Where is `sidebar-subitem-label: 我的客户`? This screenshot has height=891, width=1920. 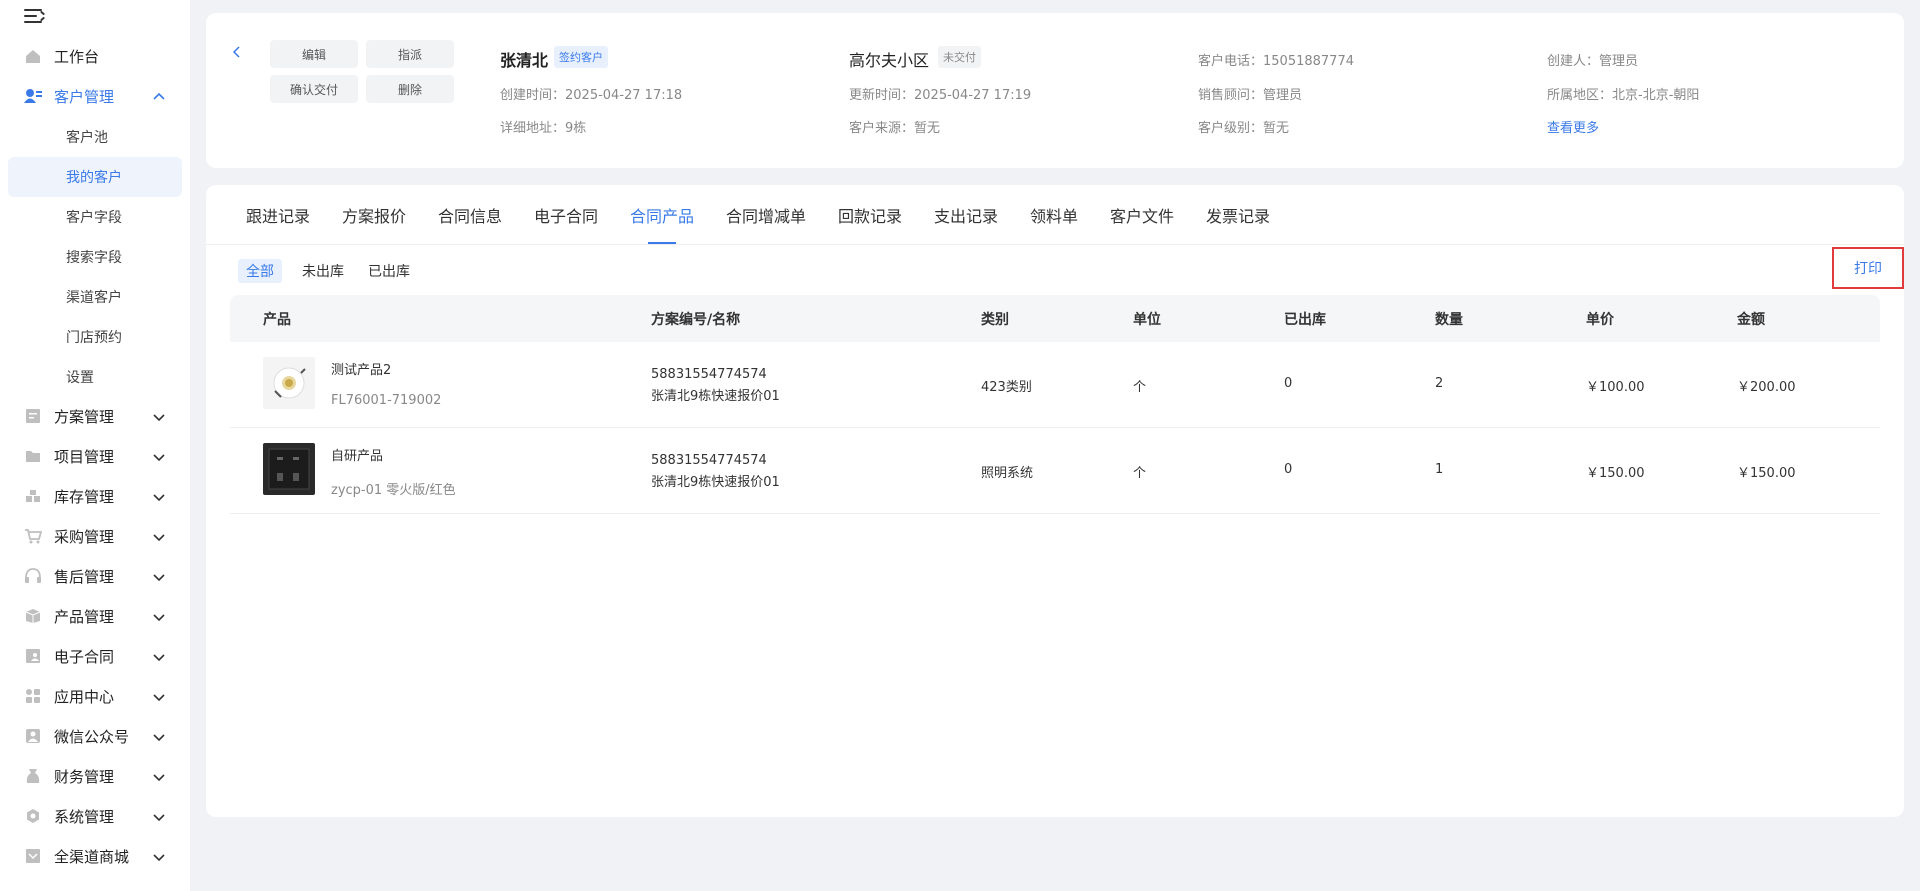 sidebar-subitem-label: 我的客户 is located at coordinates (94, 178).